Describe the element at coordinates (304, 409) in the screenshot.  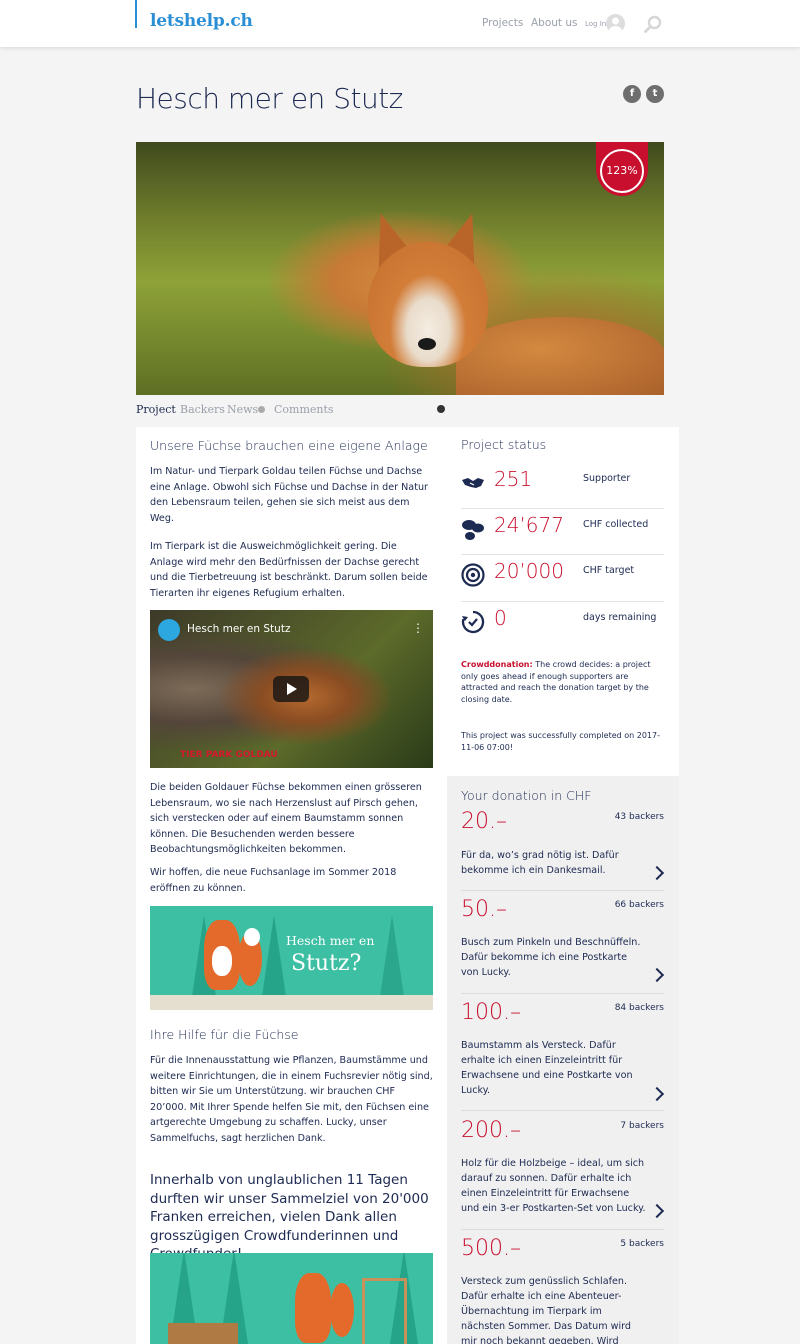
I see `tab-comments: Comments` at that location.